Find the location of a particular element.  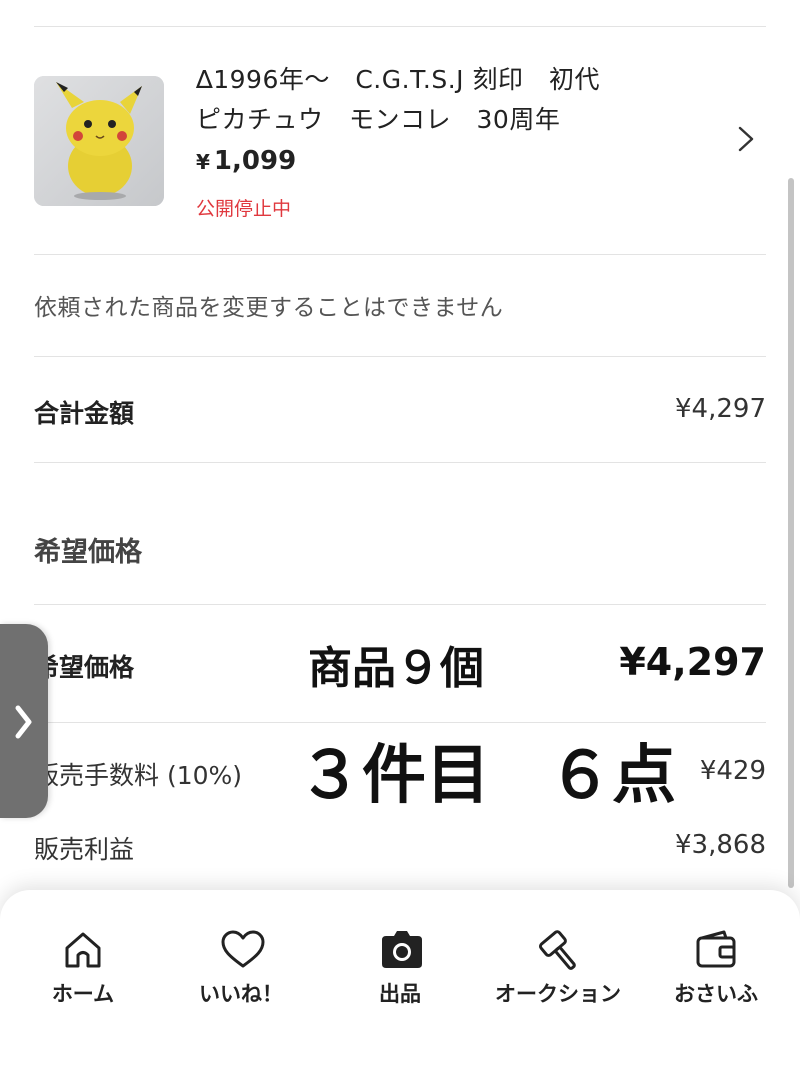

overlay-case-number: ３件目 is located at coordinates (394, 776).